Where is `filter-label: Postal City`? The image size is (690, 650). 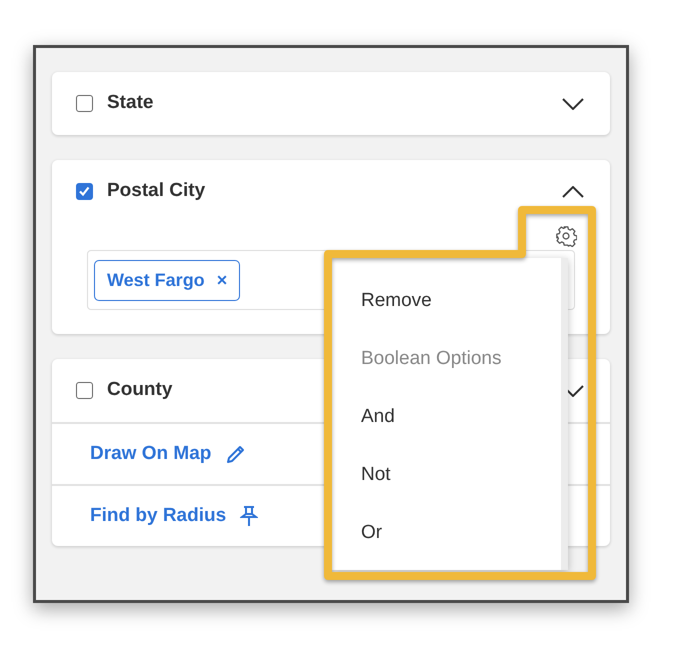 filter-label: Postal City is located at coordinates (156, 191).